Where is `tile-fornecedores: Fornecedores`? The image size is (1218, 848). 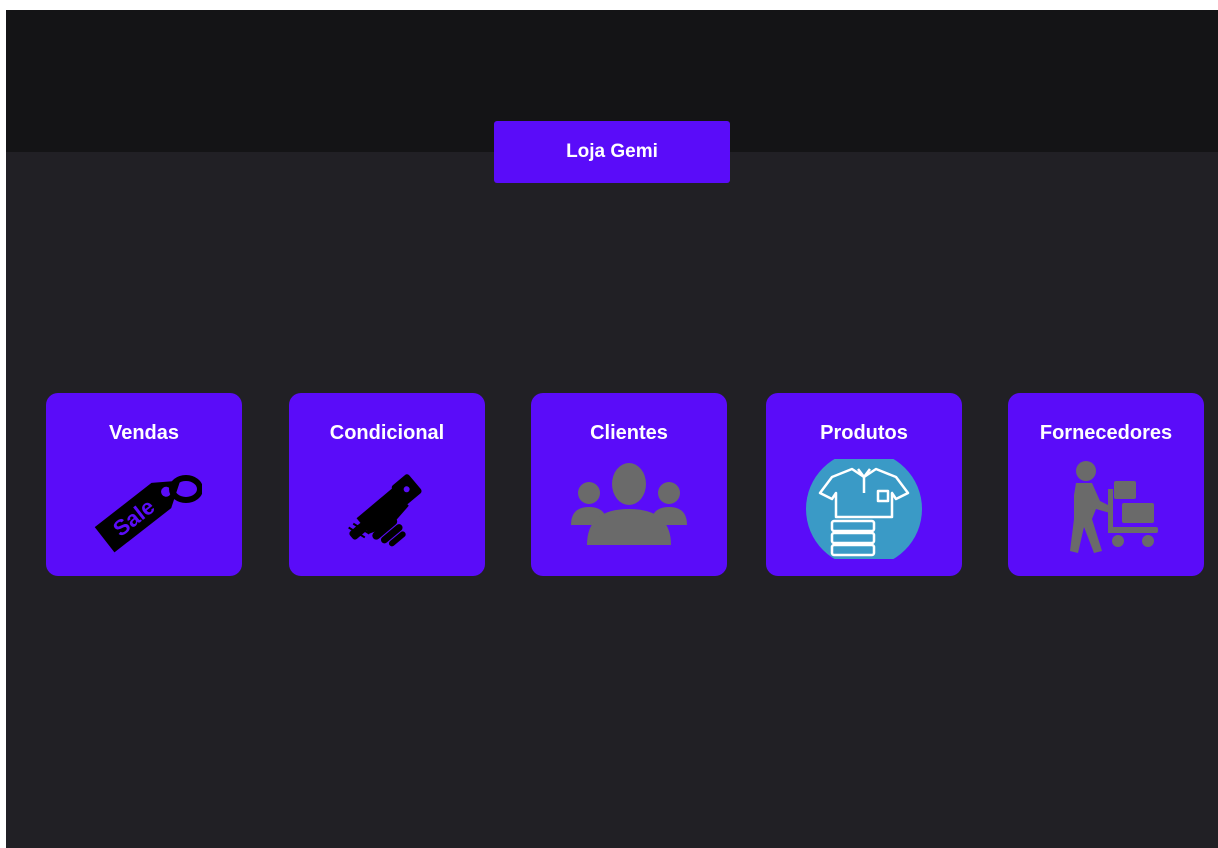 tile-fornecedores: Fornecedores is located at coordinates (1106, 484).